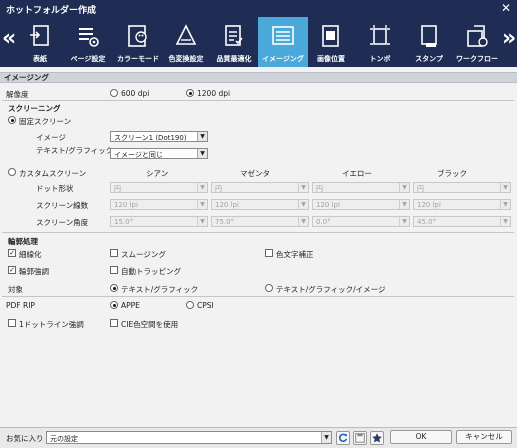 The width and height of the screenshot is (517, 448). What do you see at coordinates (114, 288) in the screenshot?
I see `target-text-graphic-radio` at bounding box center [114, 288].